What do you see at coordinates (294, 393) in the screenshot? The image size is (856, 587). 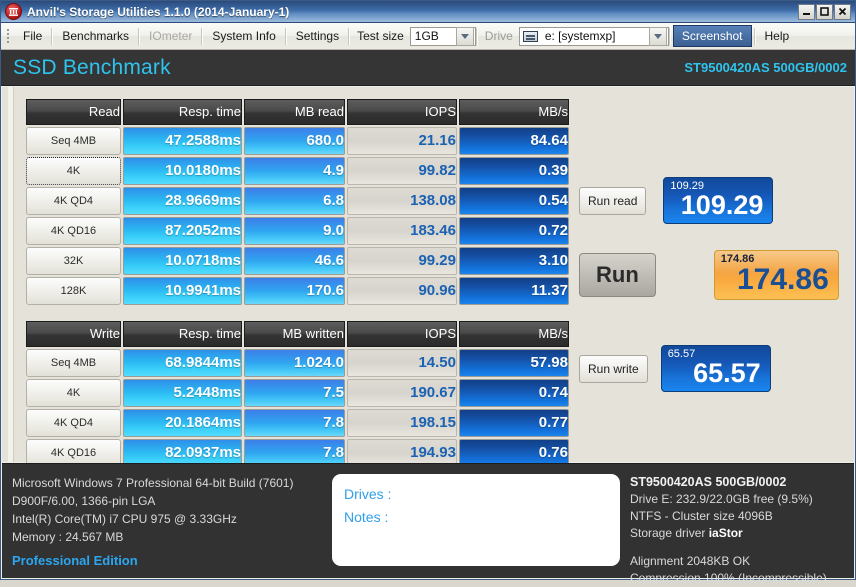 I see `write-mb-value: 7.5` at bounding box center [294, 393].